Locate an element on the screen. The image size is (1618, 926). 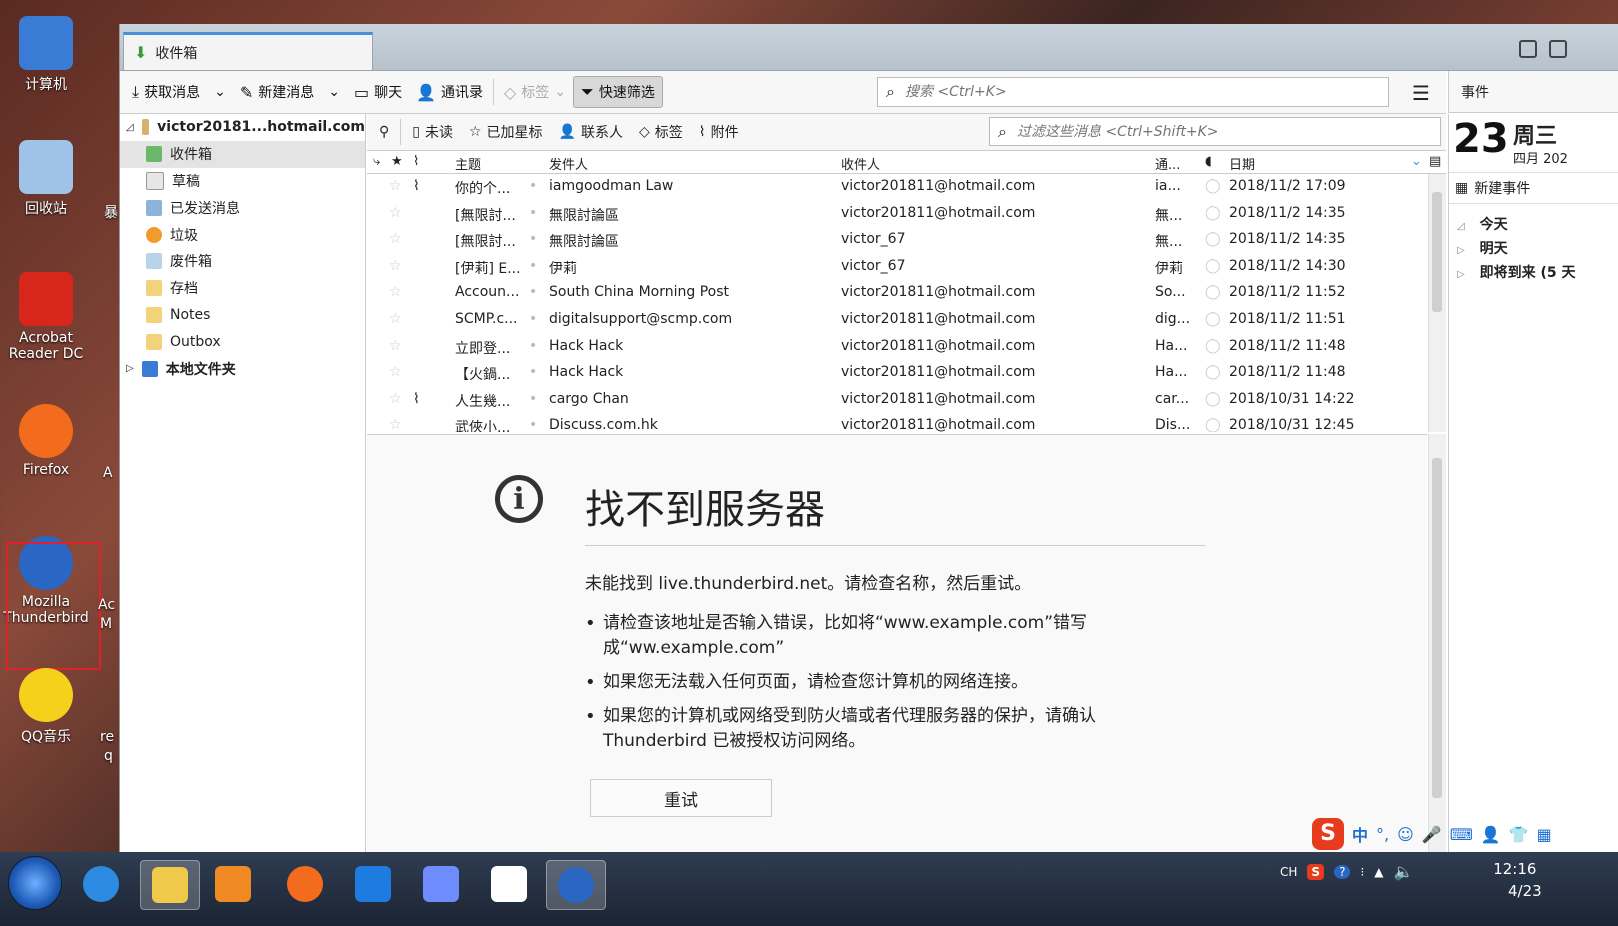
folder-drafts: 草稿 is located at coordinates (242, 181).